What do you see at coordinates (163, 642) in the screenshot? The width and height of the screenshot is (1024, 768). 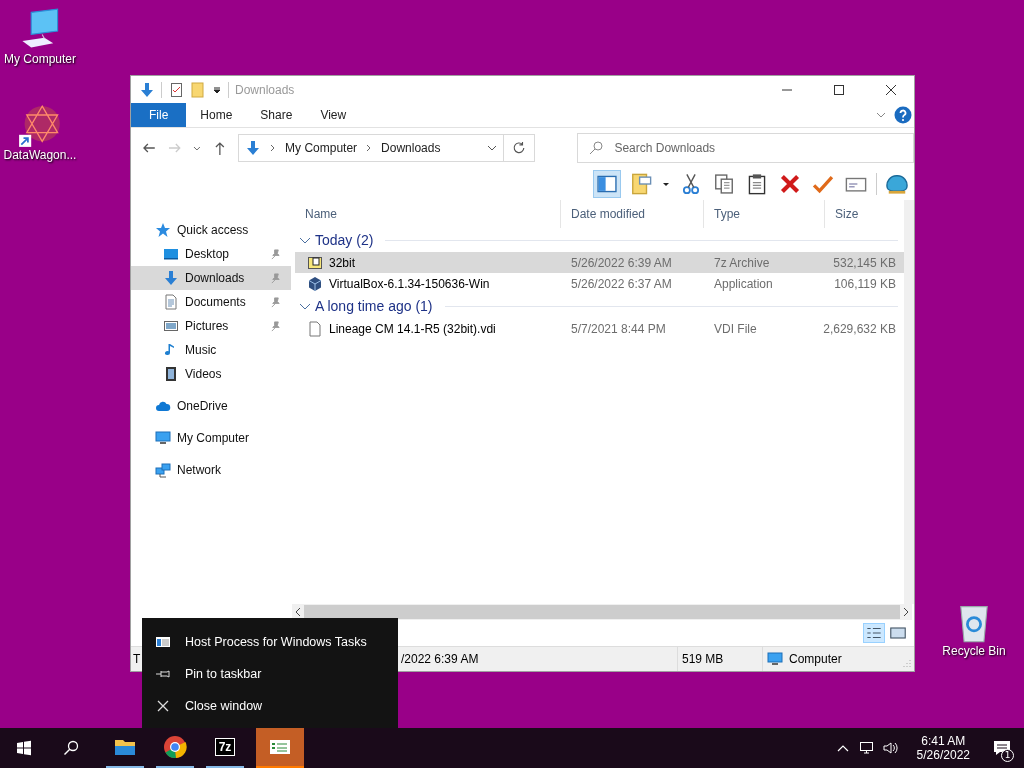 I see `window-icon` at bounding box center [163, 642].